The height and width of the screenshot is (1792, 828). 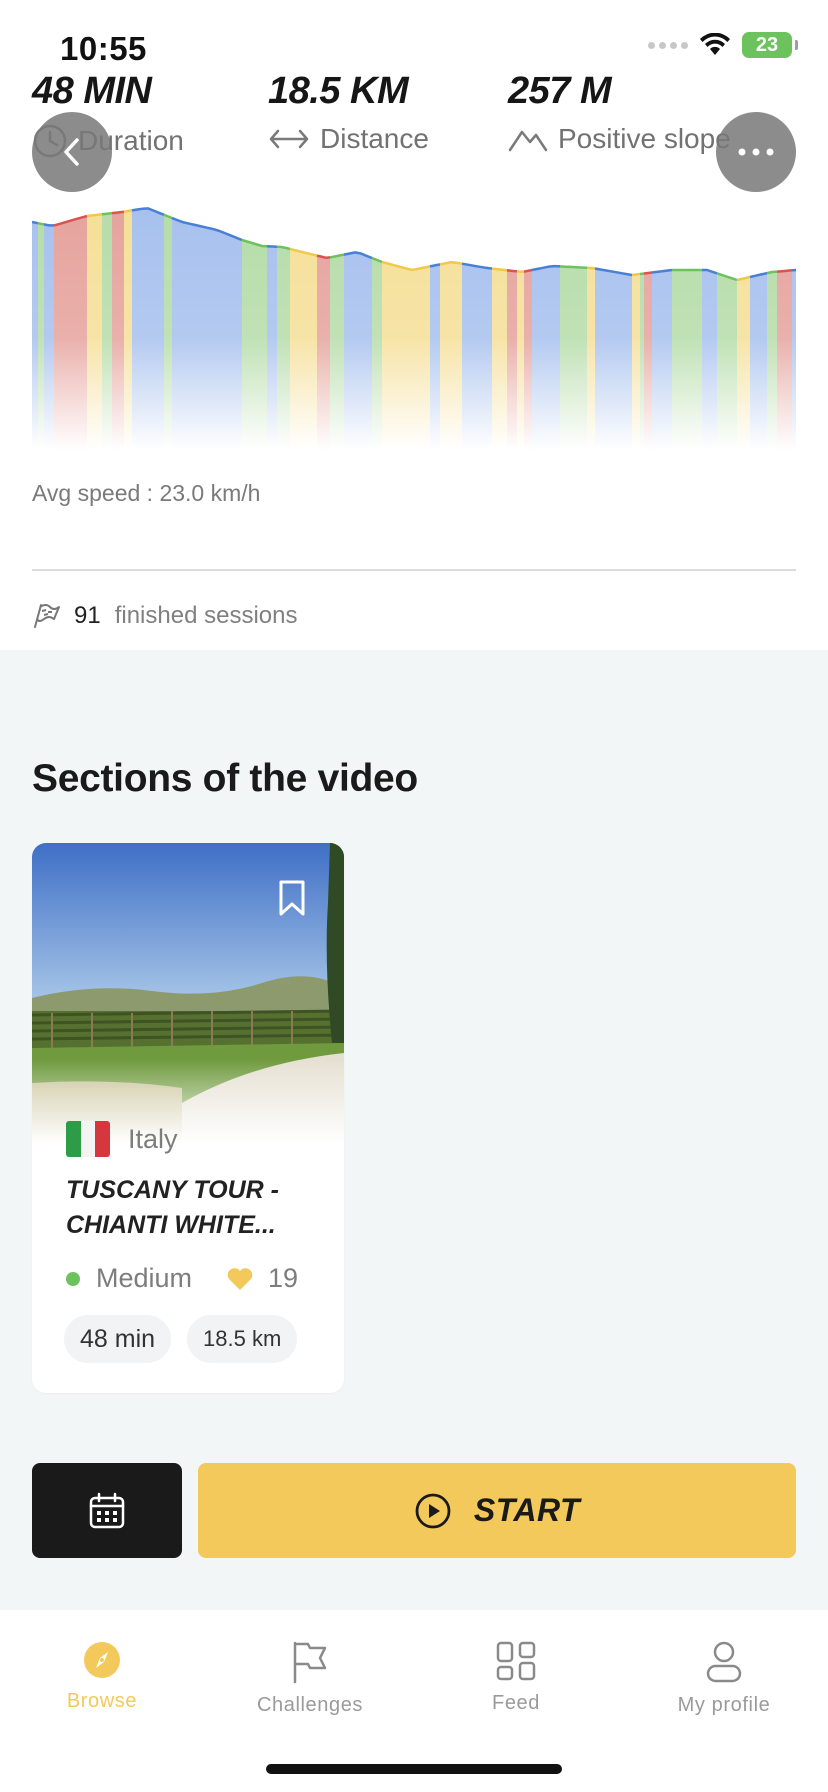 I want to click on checkered-flag-icon, so click(x=47, y=616).